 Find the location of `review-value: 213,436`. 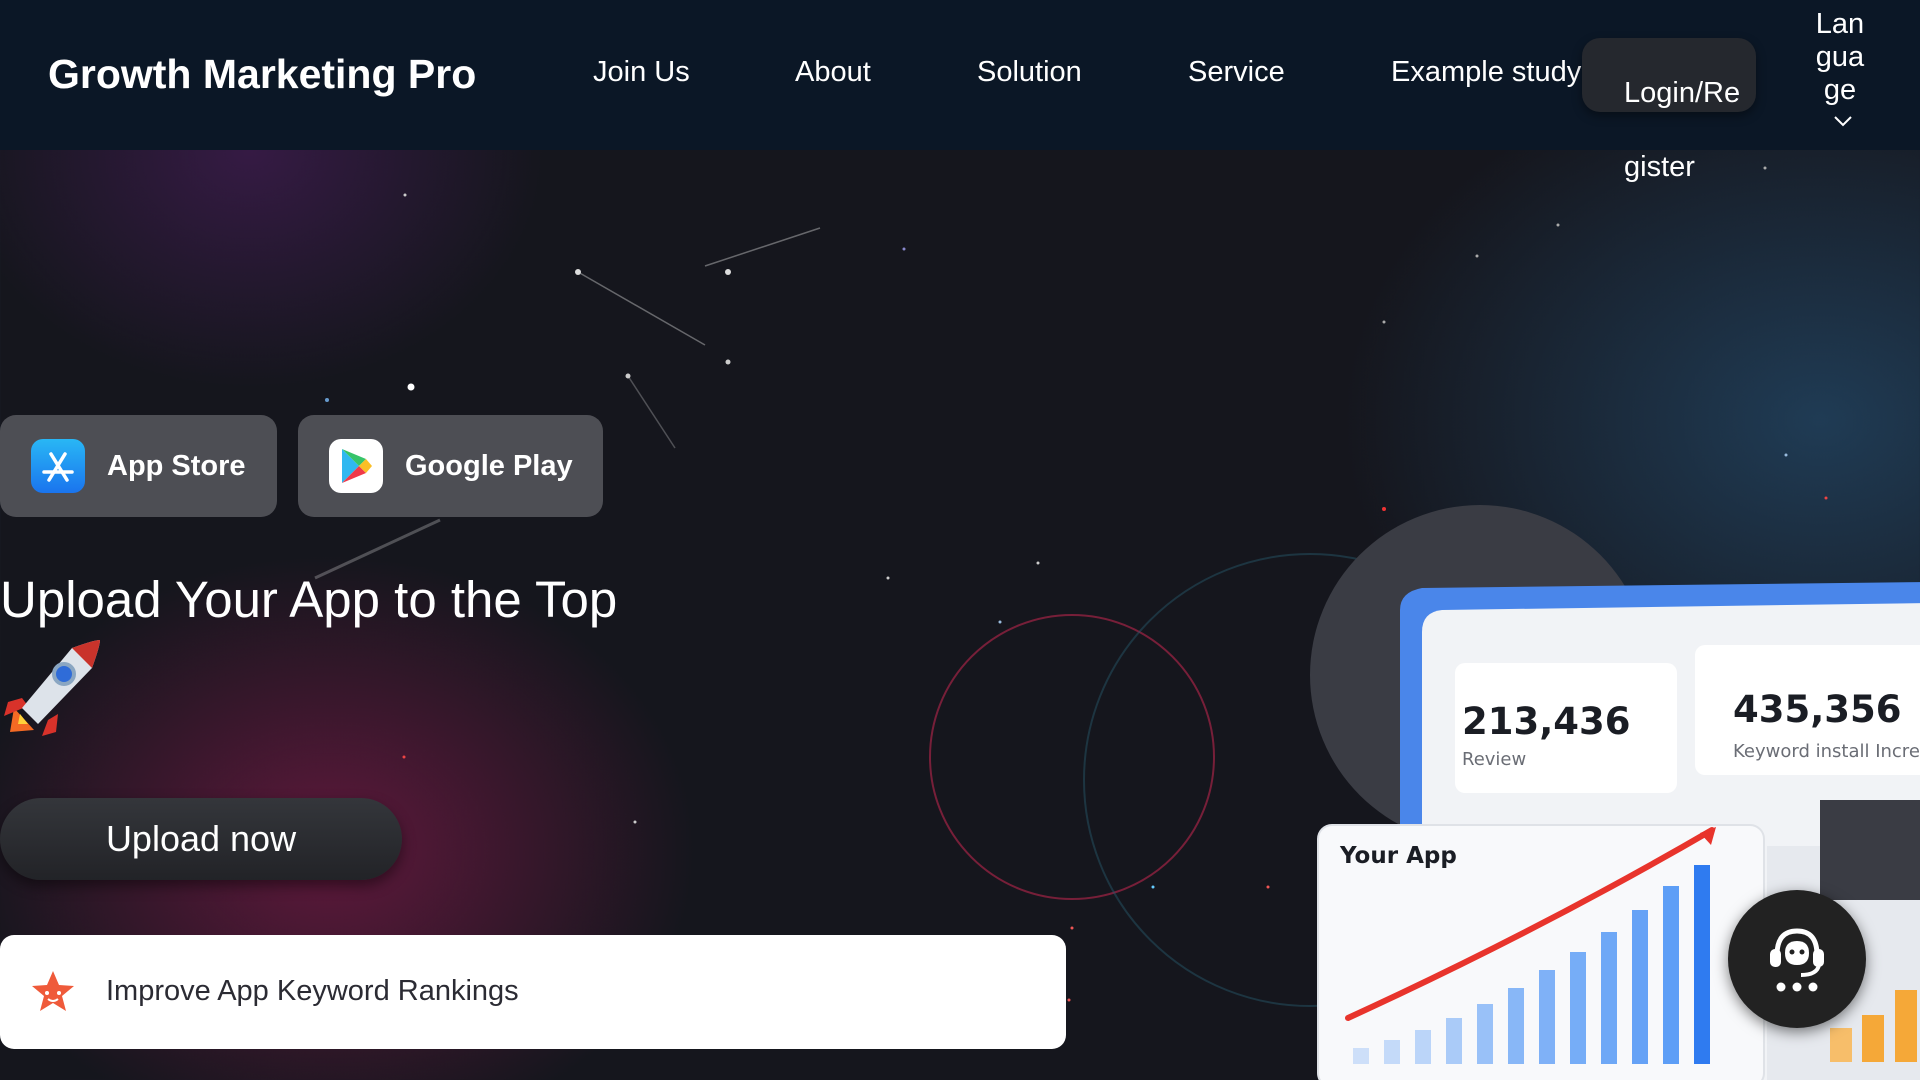

review-value: 213,436 is located at coordinates (1546, 721).